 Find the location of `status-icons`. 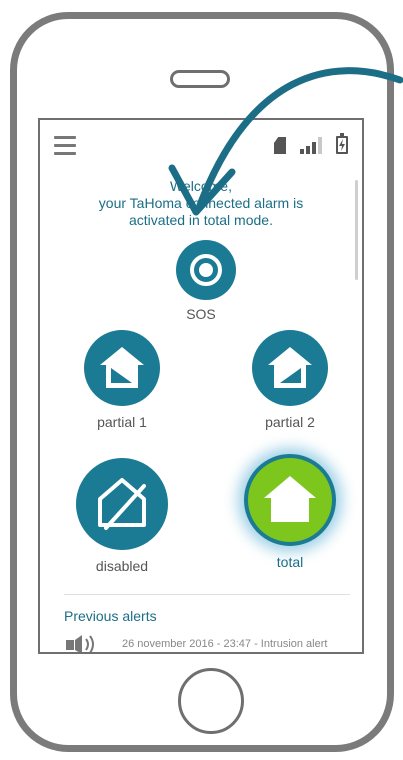

status-icons is located at coordinates (311, 143).